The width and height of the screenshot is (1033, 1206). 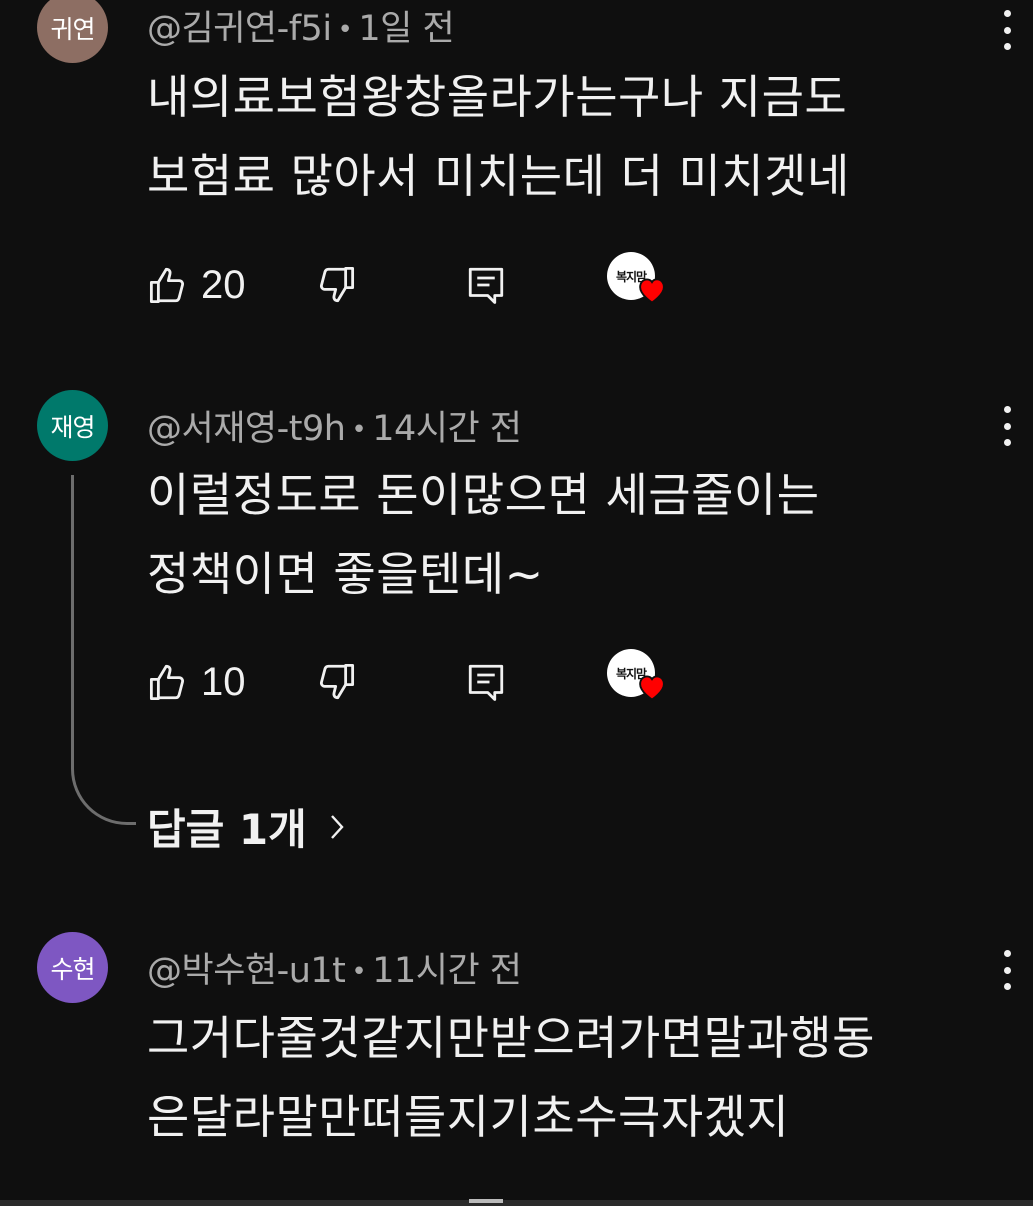 What do you see at coordinates (406, 29) in the screenshot?
I see `comment-time: 1일 전` at bounding box center [406, 29].